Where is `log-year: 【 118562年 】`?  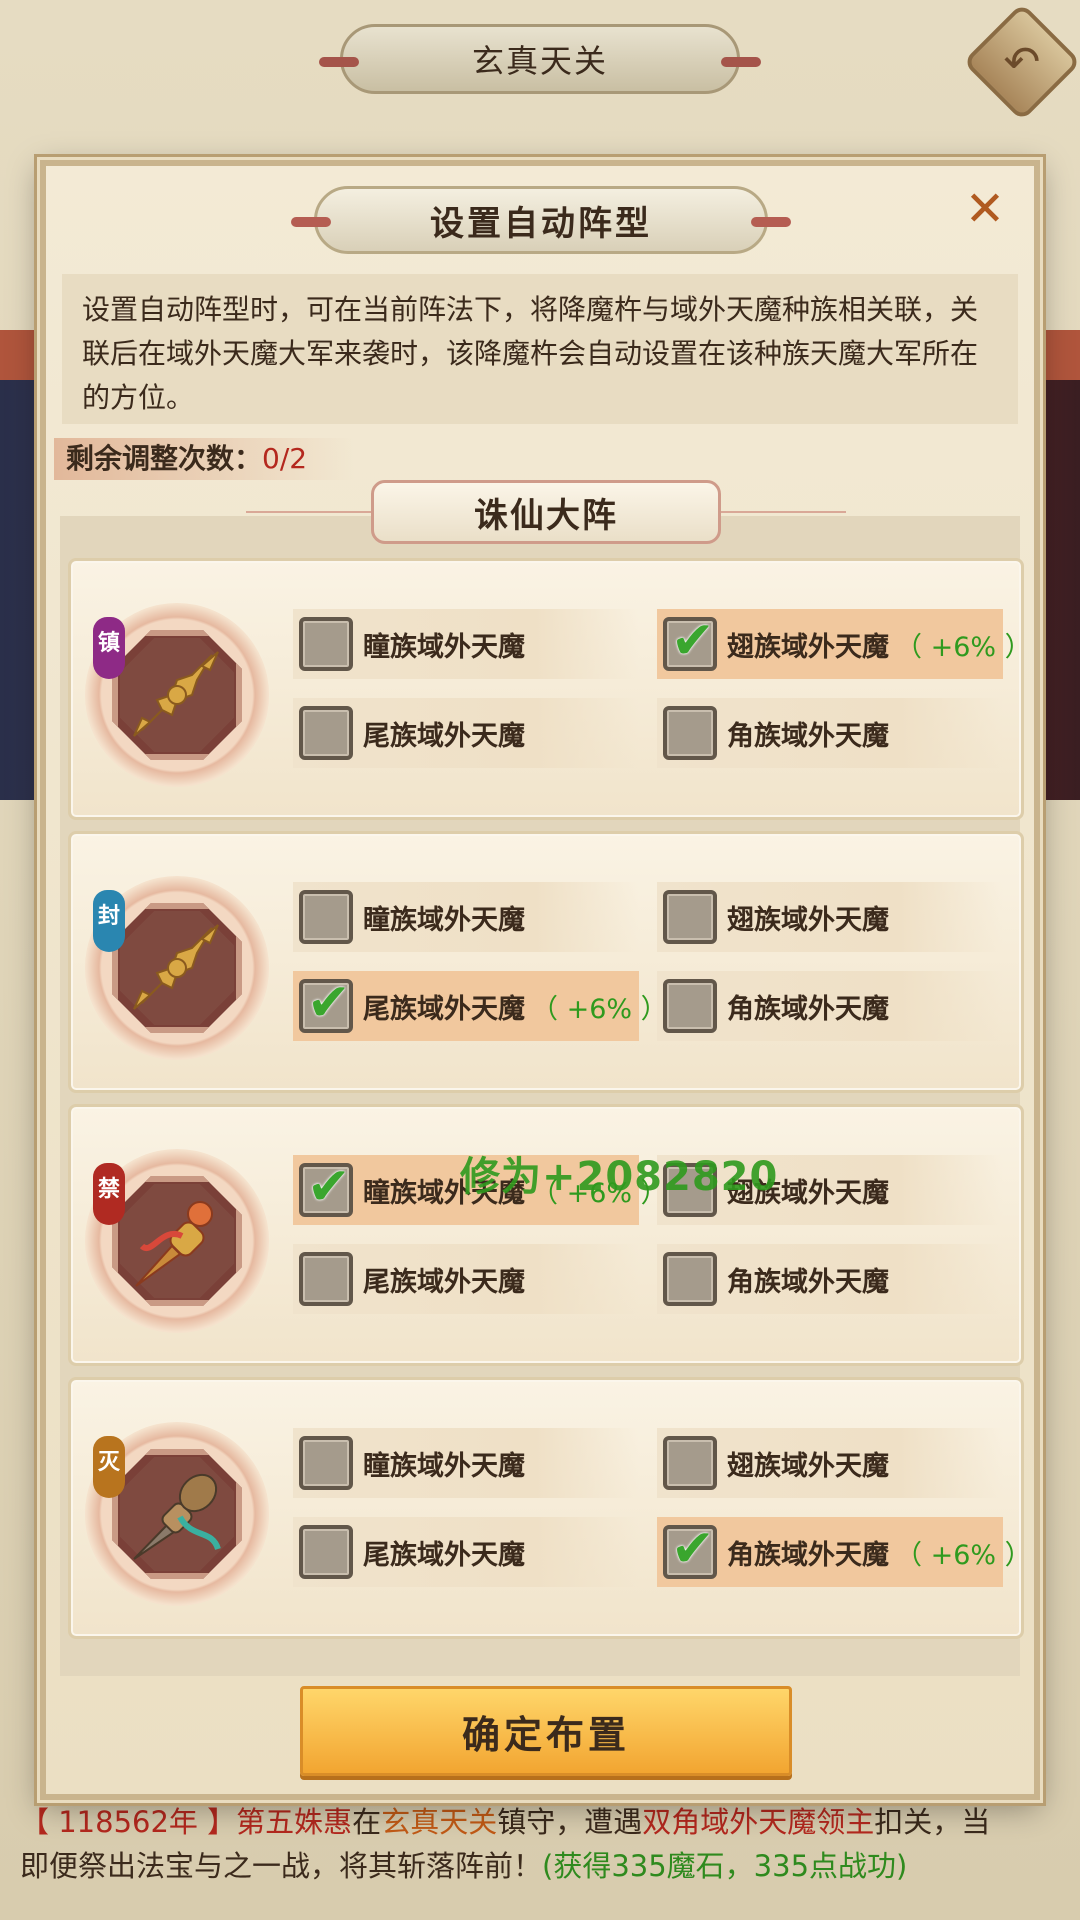 log-year: 【 118562年 】 is located at coordinates (128, 1822).